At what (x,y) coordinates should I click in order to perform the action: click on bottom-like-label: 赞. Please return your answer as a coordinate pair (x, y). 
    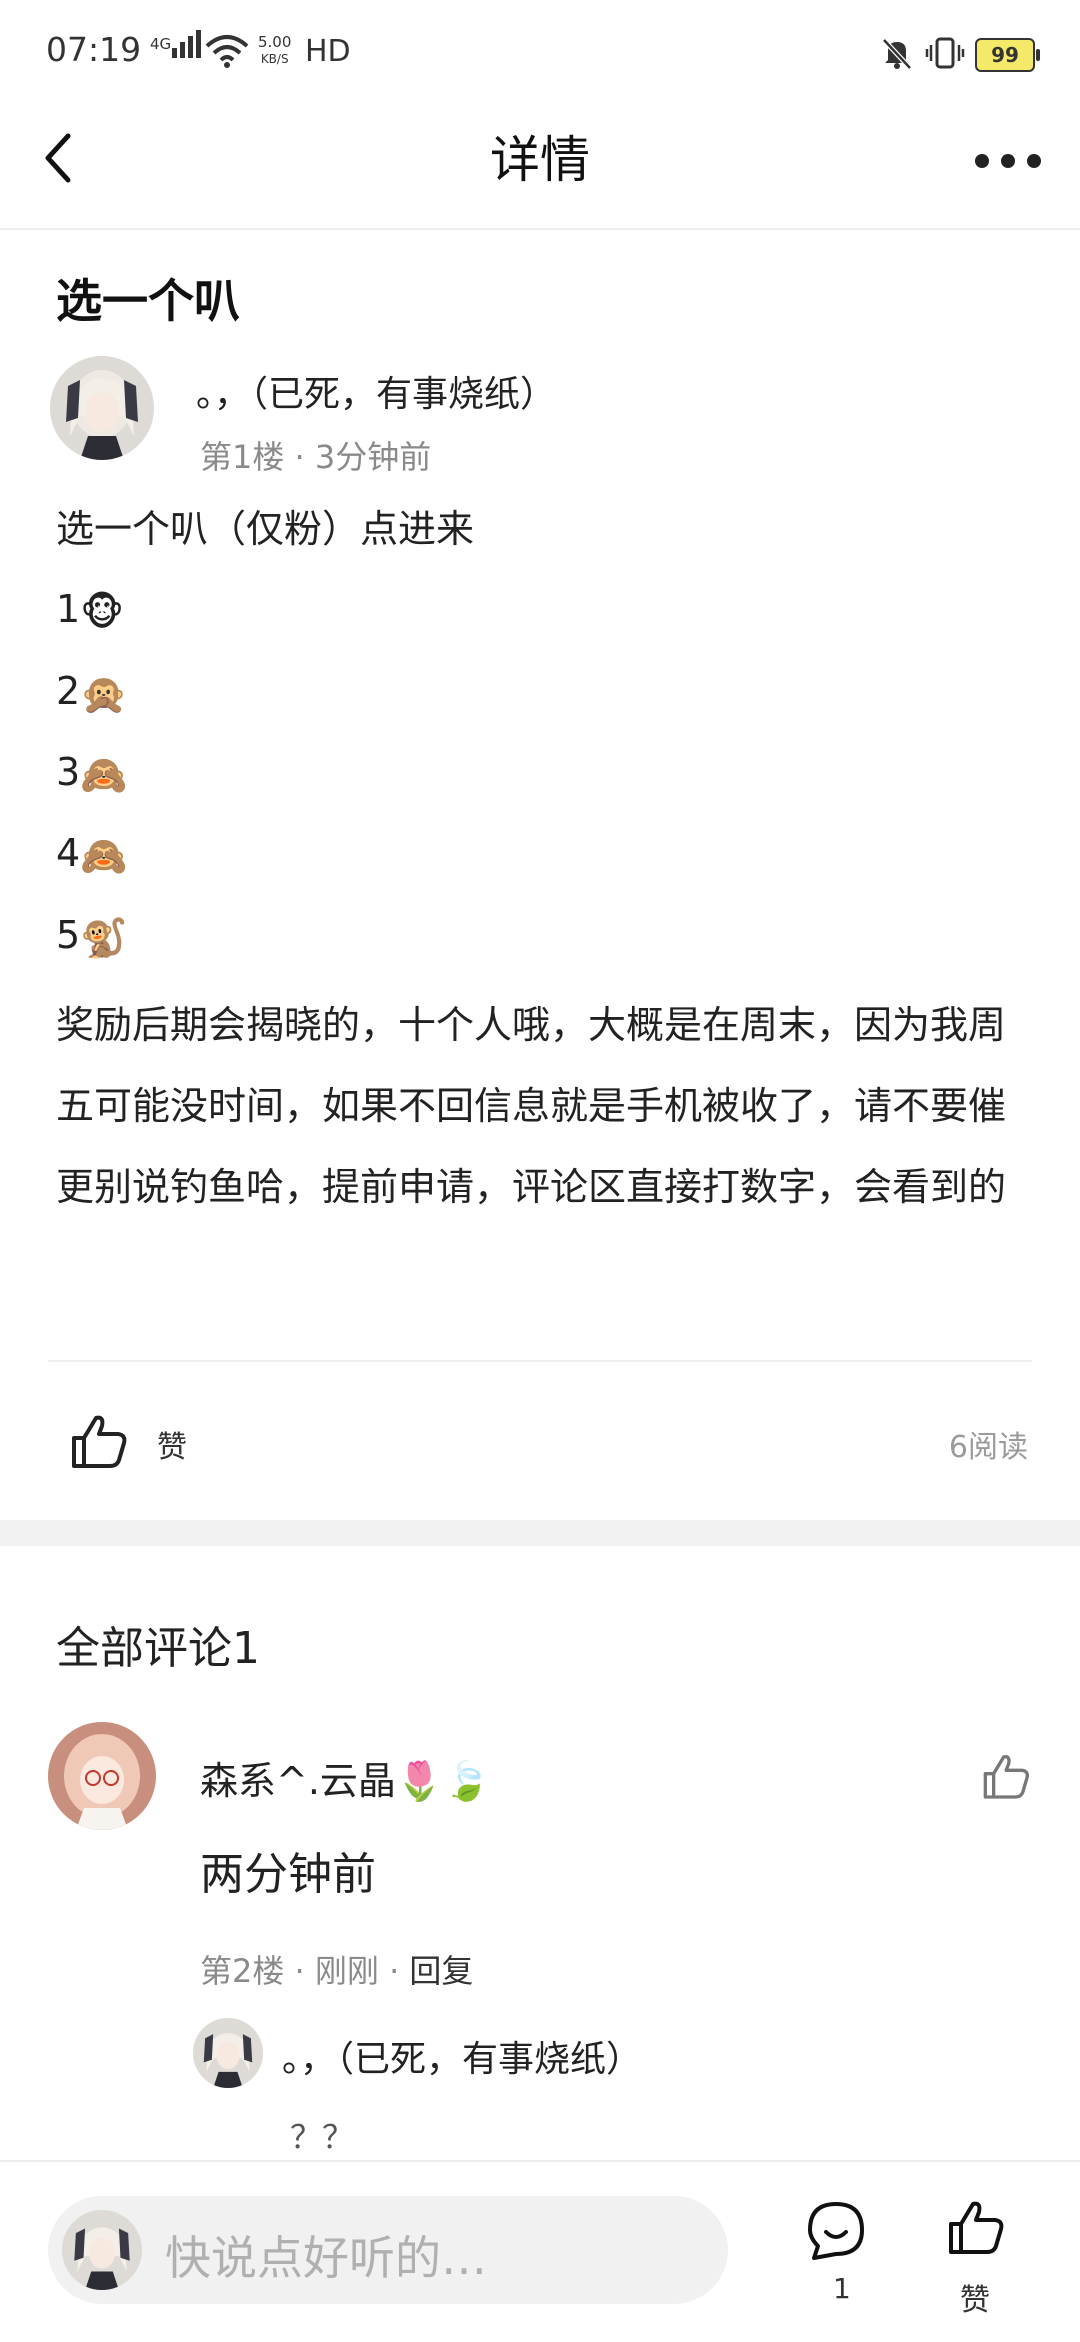
    Looking at the image, I should click on (975, 2297).